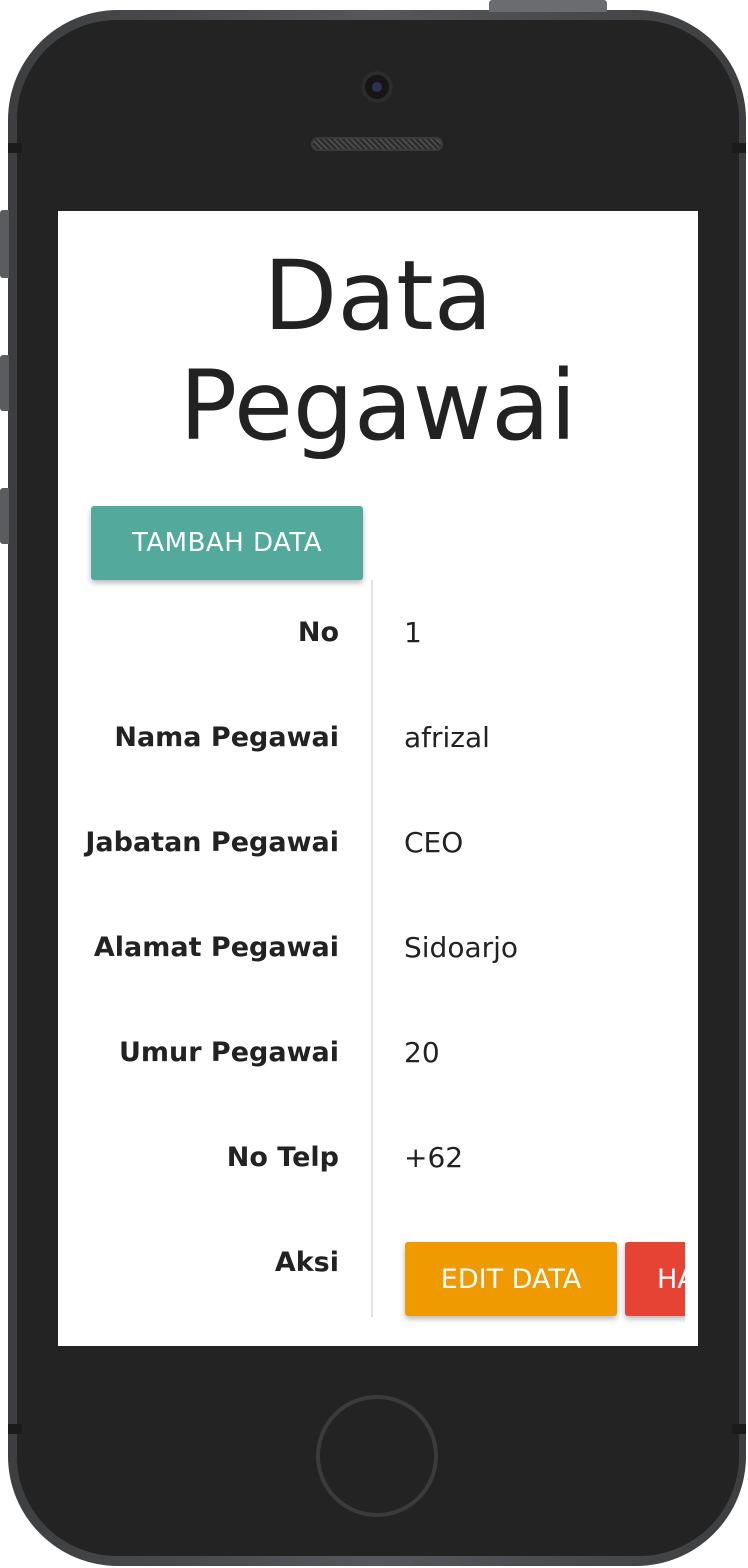 Image resolution: width=748 pixels, height=1568 pixels. Describe the element at coordinates (212, 842) in the screenshot. I see `row-label: Jabatan Pegawai` at that location.